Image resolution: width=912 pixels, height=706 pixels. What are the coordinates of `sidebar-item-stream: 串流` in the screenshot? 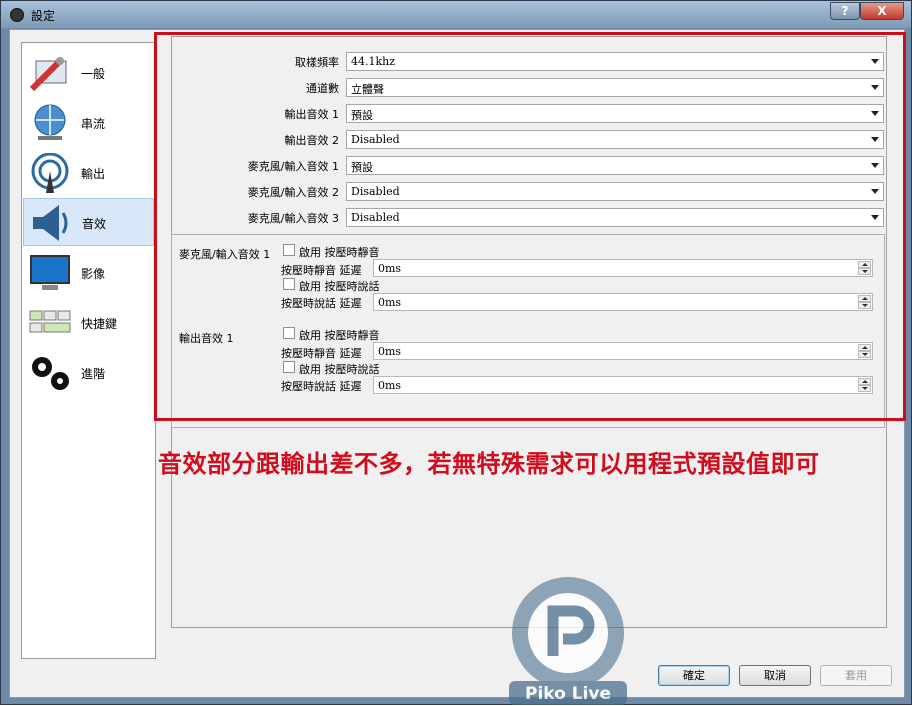 It's located at (88, 123).